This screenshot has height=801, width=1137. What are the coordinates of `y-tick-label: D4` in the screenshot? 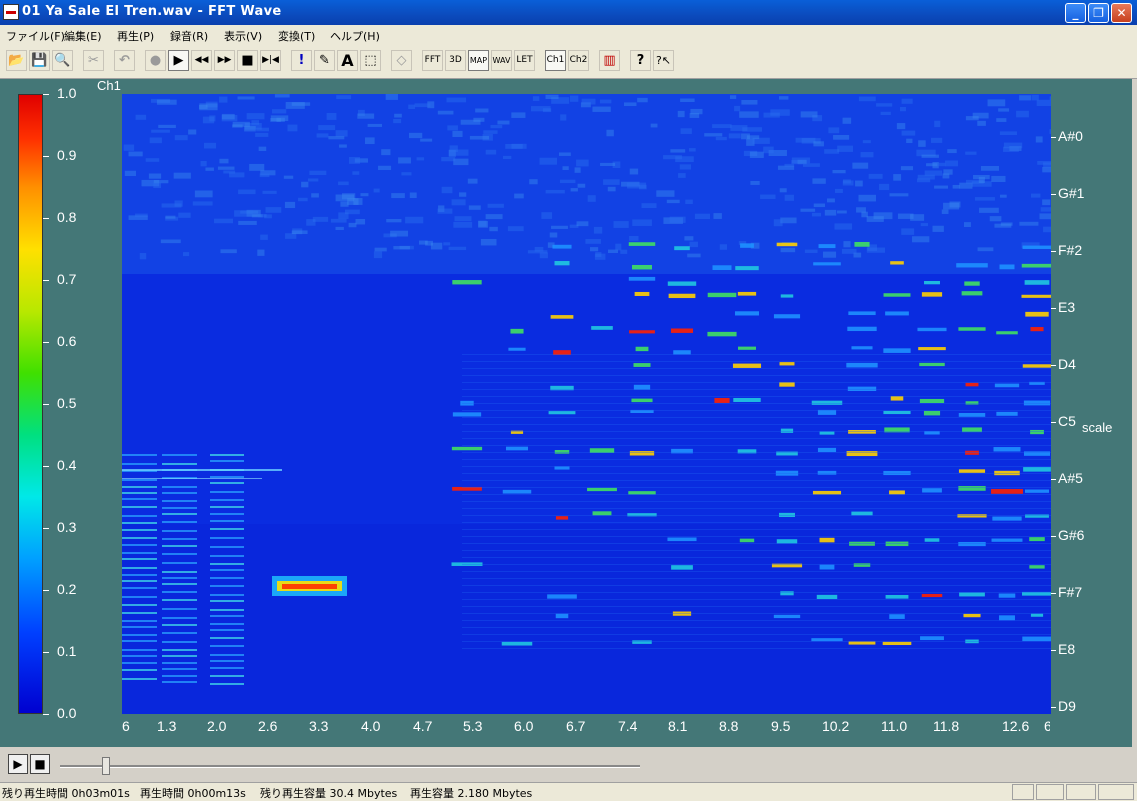 It's located at (1067, 364).